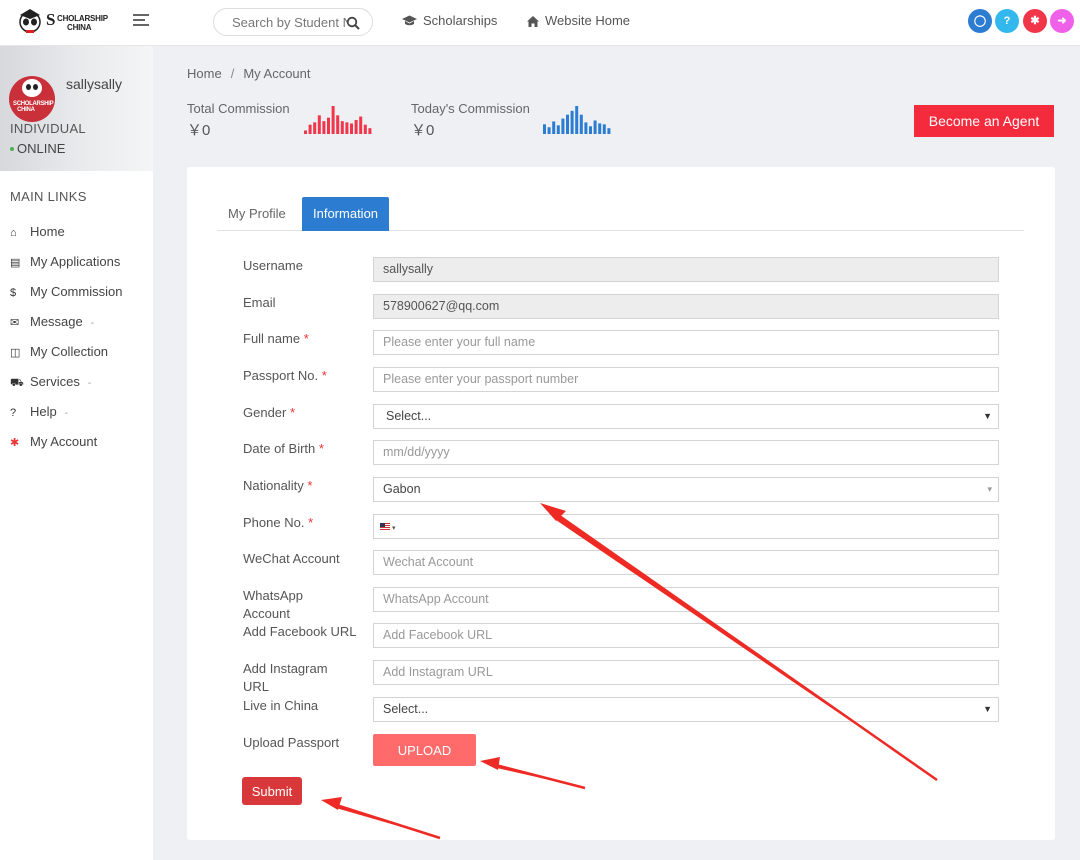 The image size is (1080, 860). I want to click on user-type: INDIVIDUAL, so click(48, 128).